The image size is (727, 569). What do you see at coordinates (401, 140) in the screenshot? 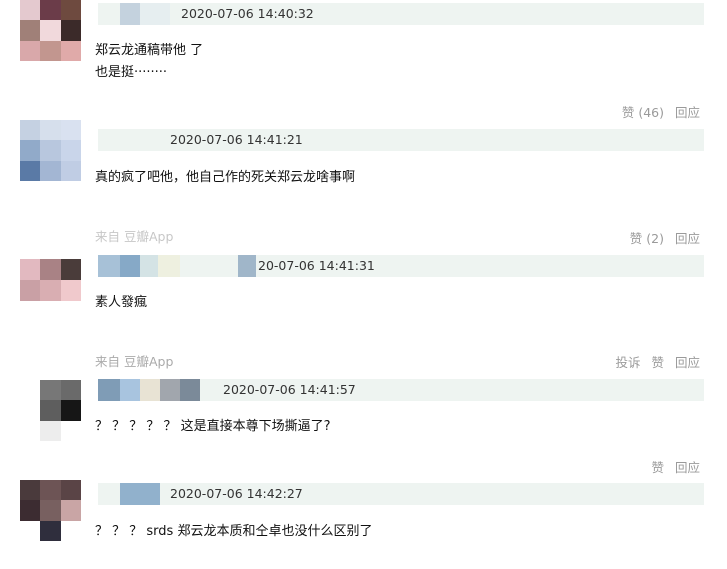
I see `comment-header: 2020-07-06 14:41:21` at bounding box center [401, 140].